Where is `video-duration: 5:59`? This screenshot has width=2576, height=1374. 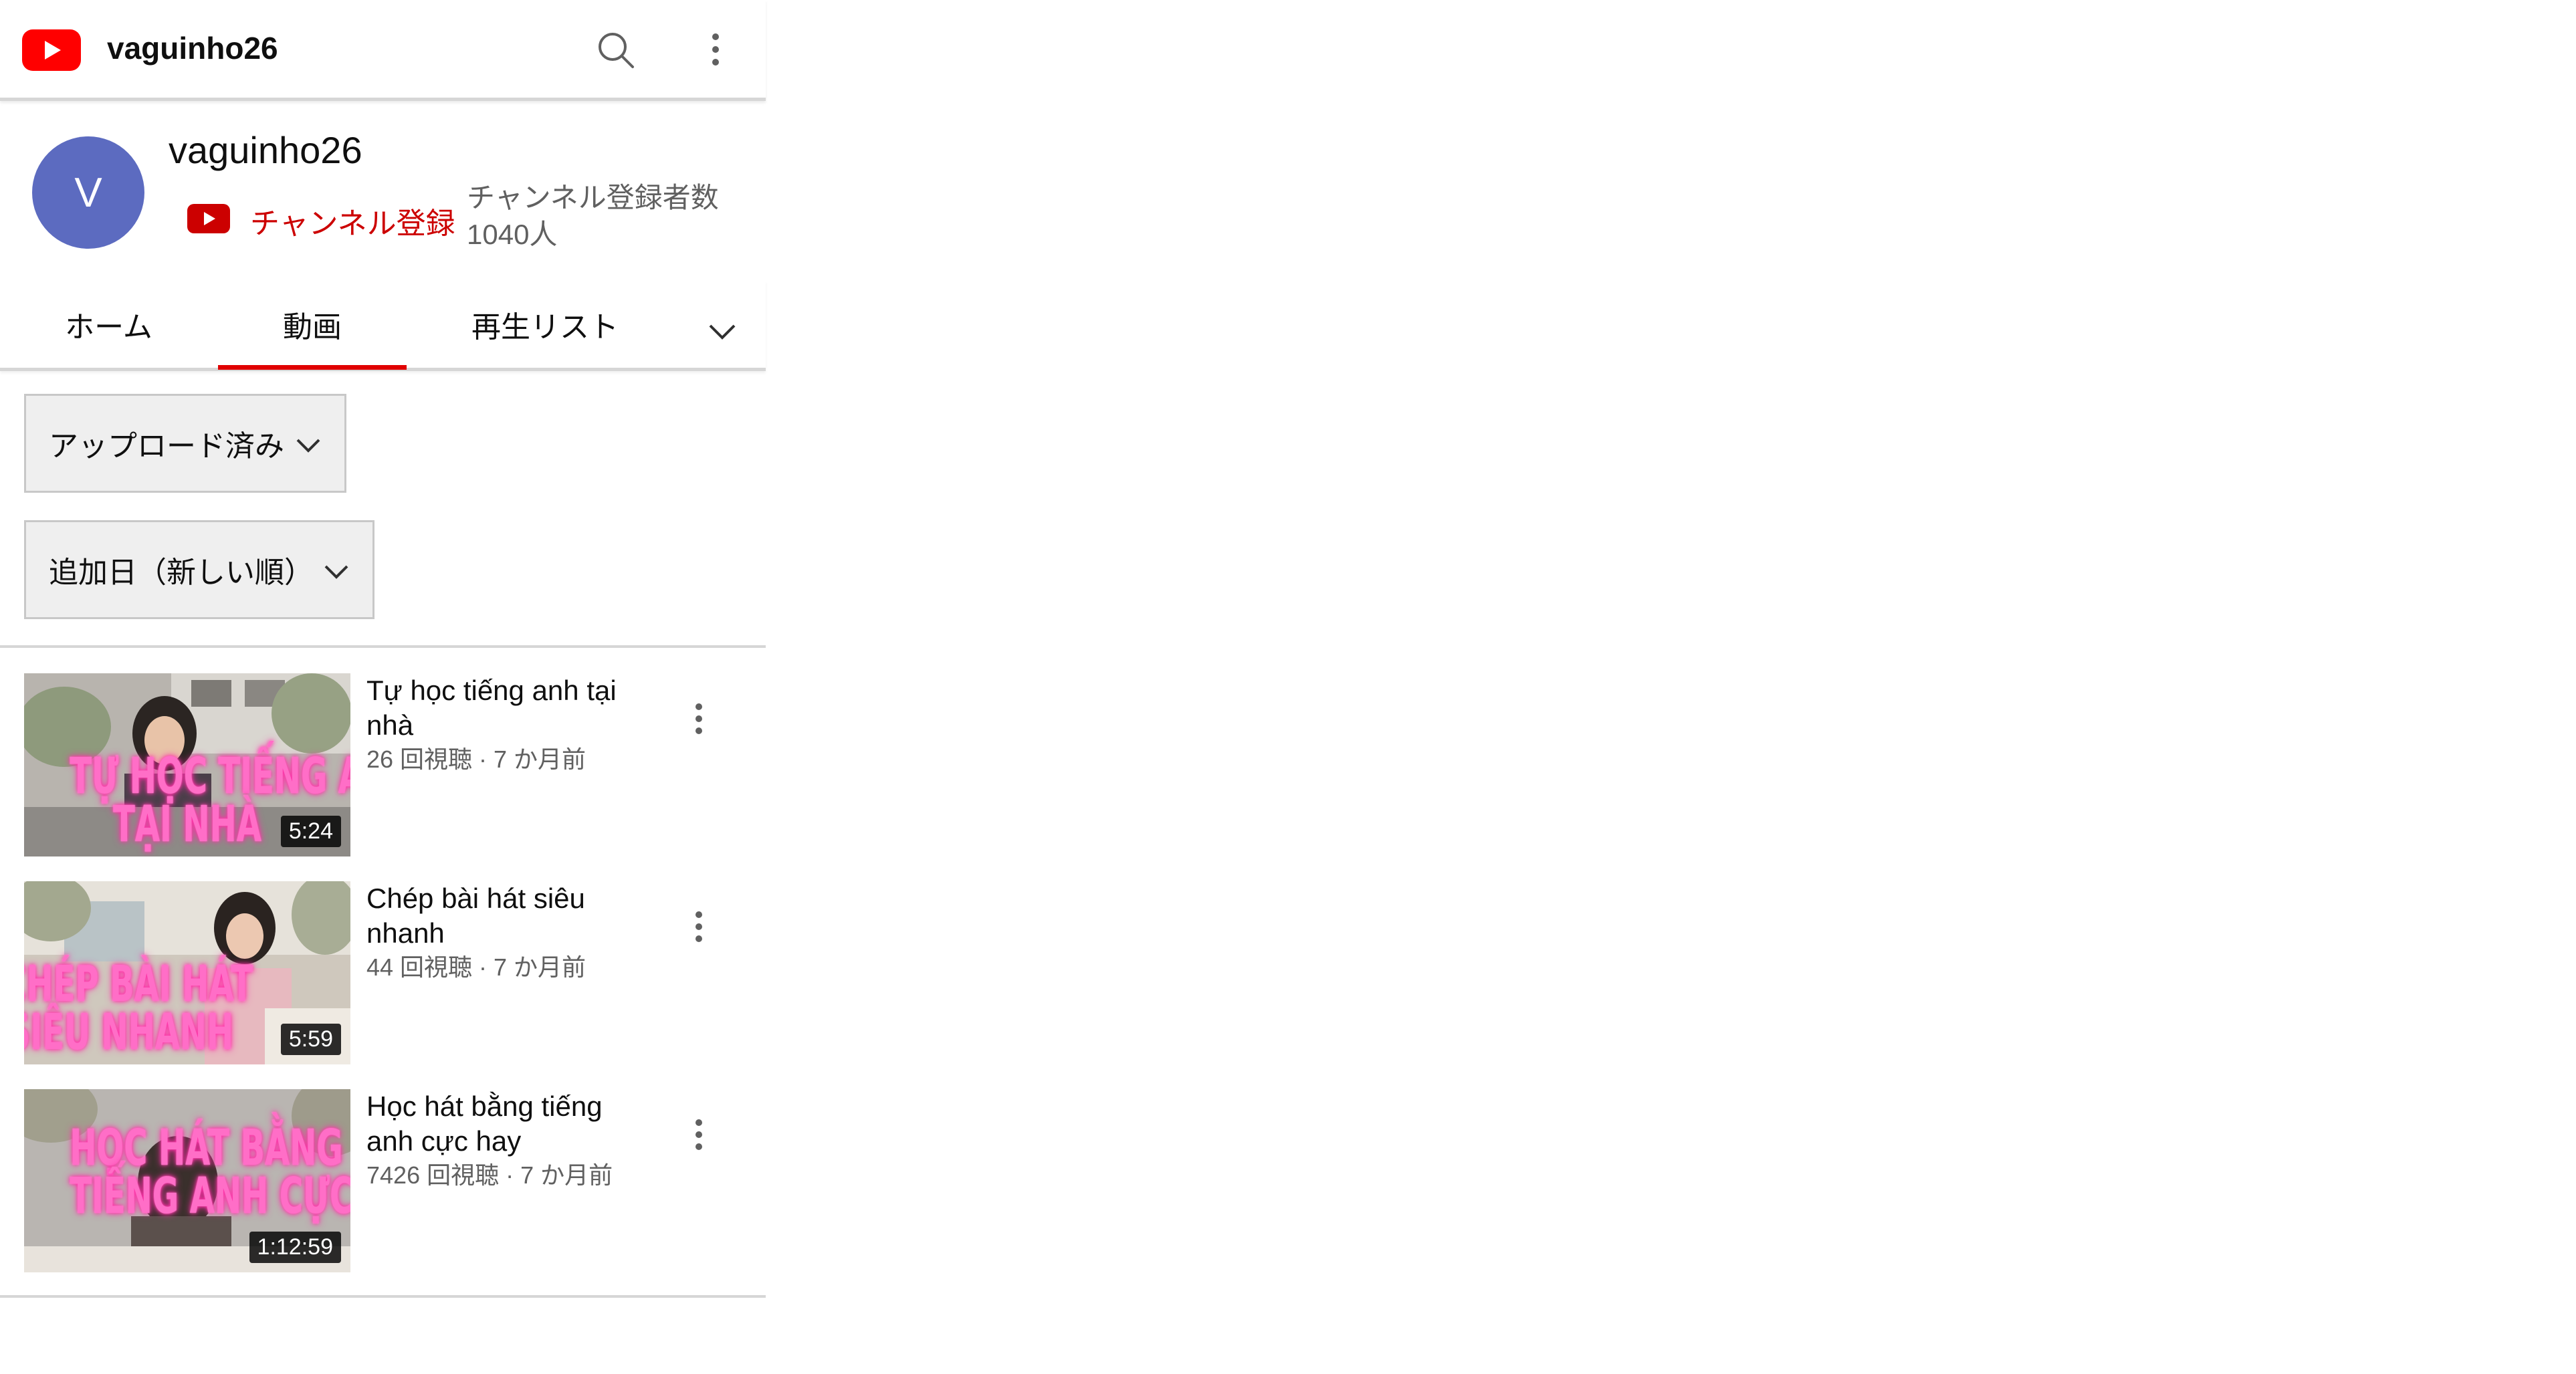 video-duration: 5:59 is located at coordinates (310, 1039).